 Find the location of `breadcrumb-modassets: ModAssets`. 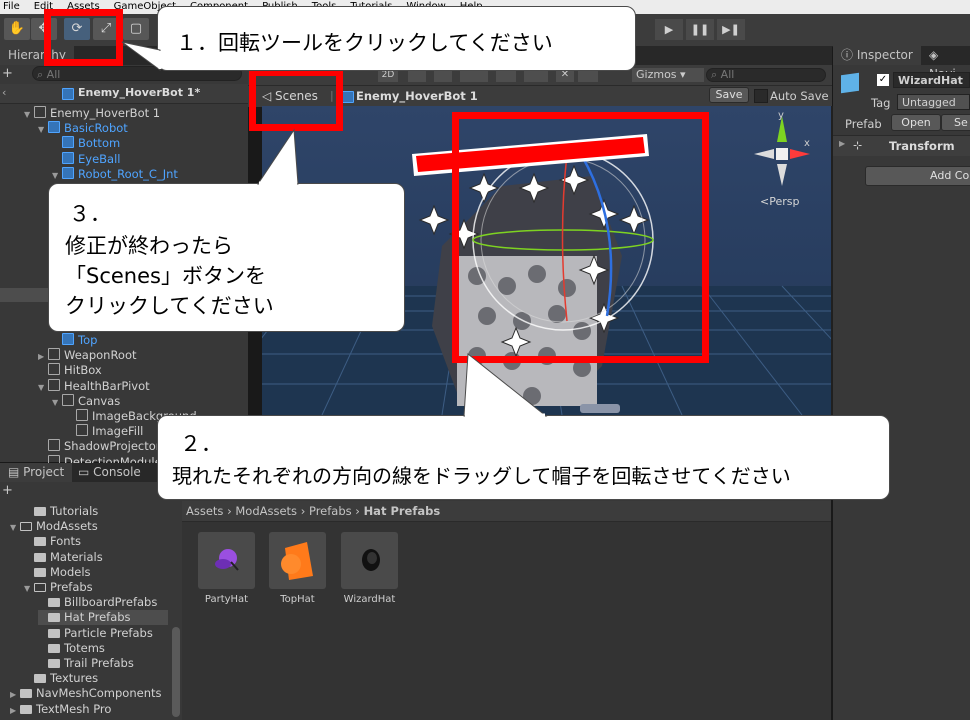

breadcrumb-modassets: ModAssets is located at coordinates (266, 511).